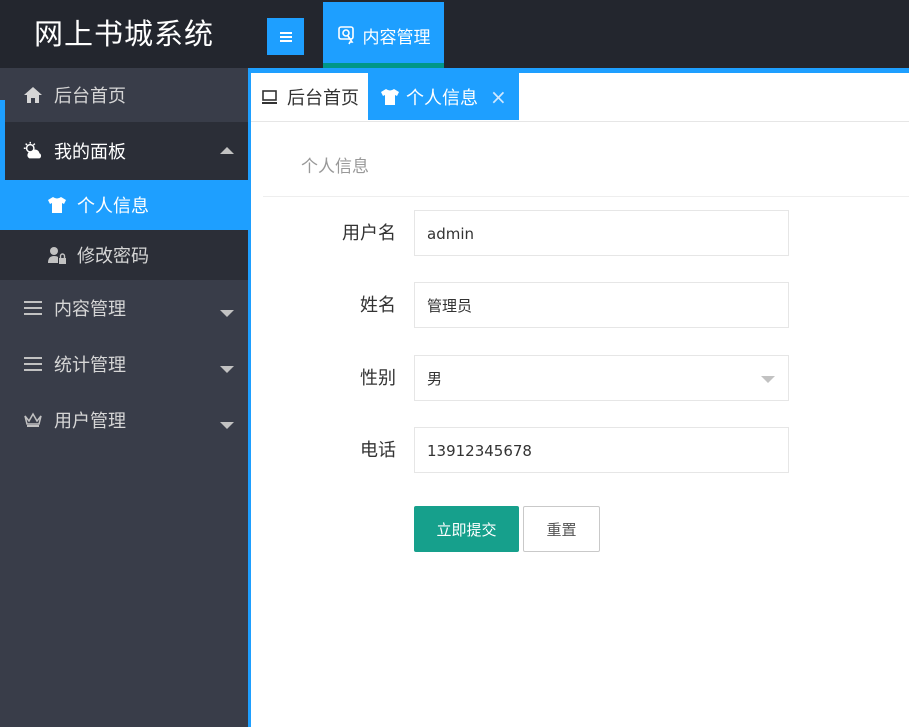  I want to click on reset-button: 重置, so click(561, 529).